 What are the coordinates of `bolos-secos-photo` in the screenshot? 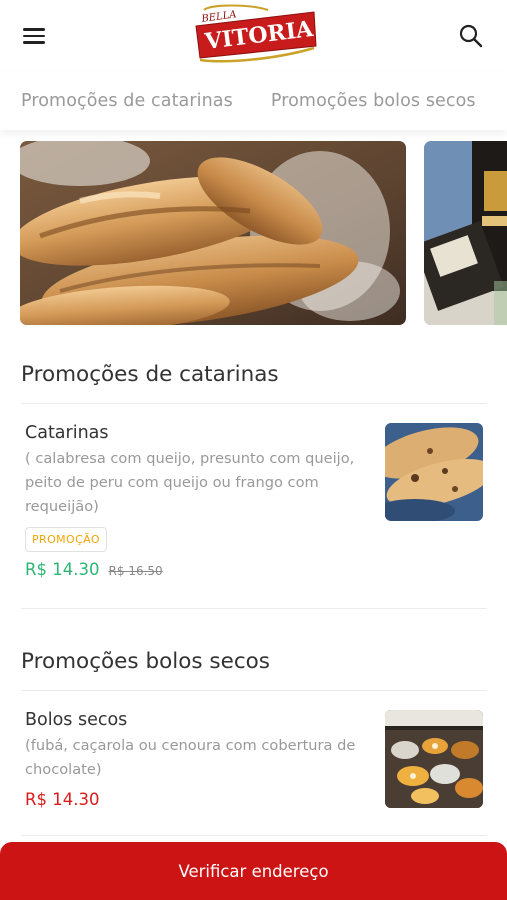 It's located at (434, 759).